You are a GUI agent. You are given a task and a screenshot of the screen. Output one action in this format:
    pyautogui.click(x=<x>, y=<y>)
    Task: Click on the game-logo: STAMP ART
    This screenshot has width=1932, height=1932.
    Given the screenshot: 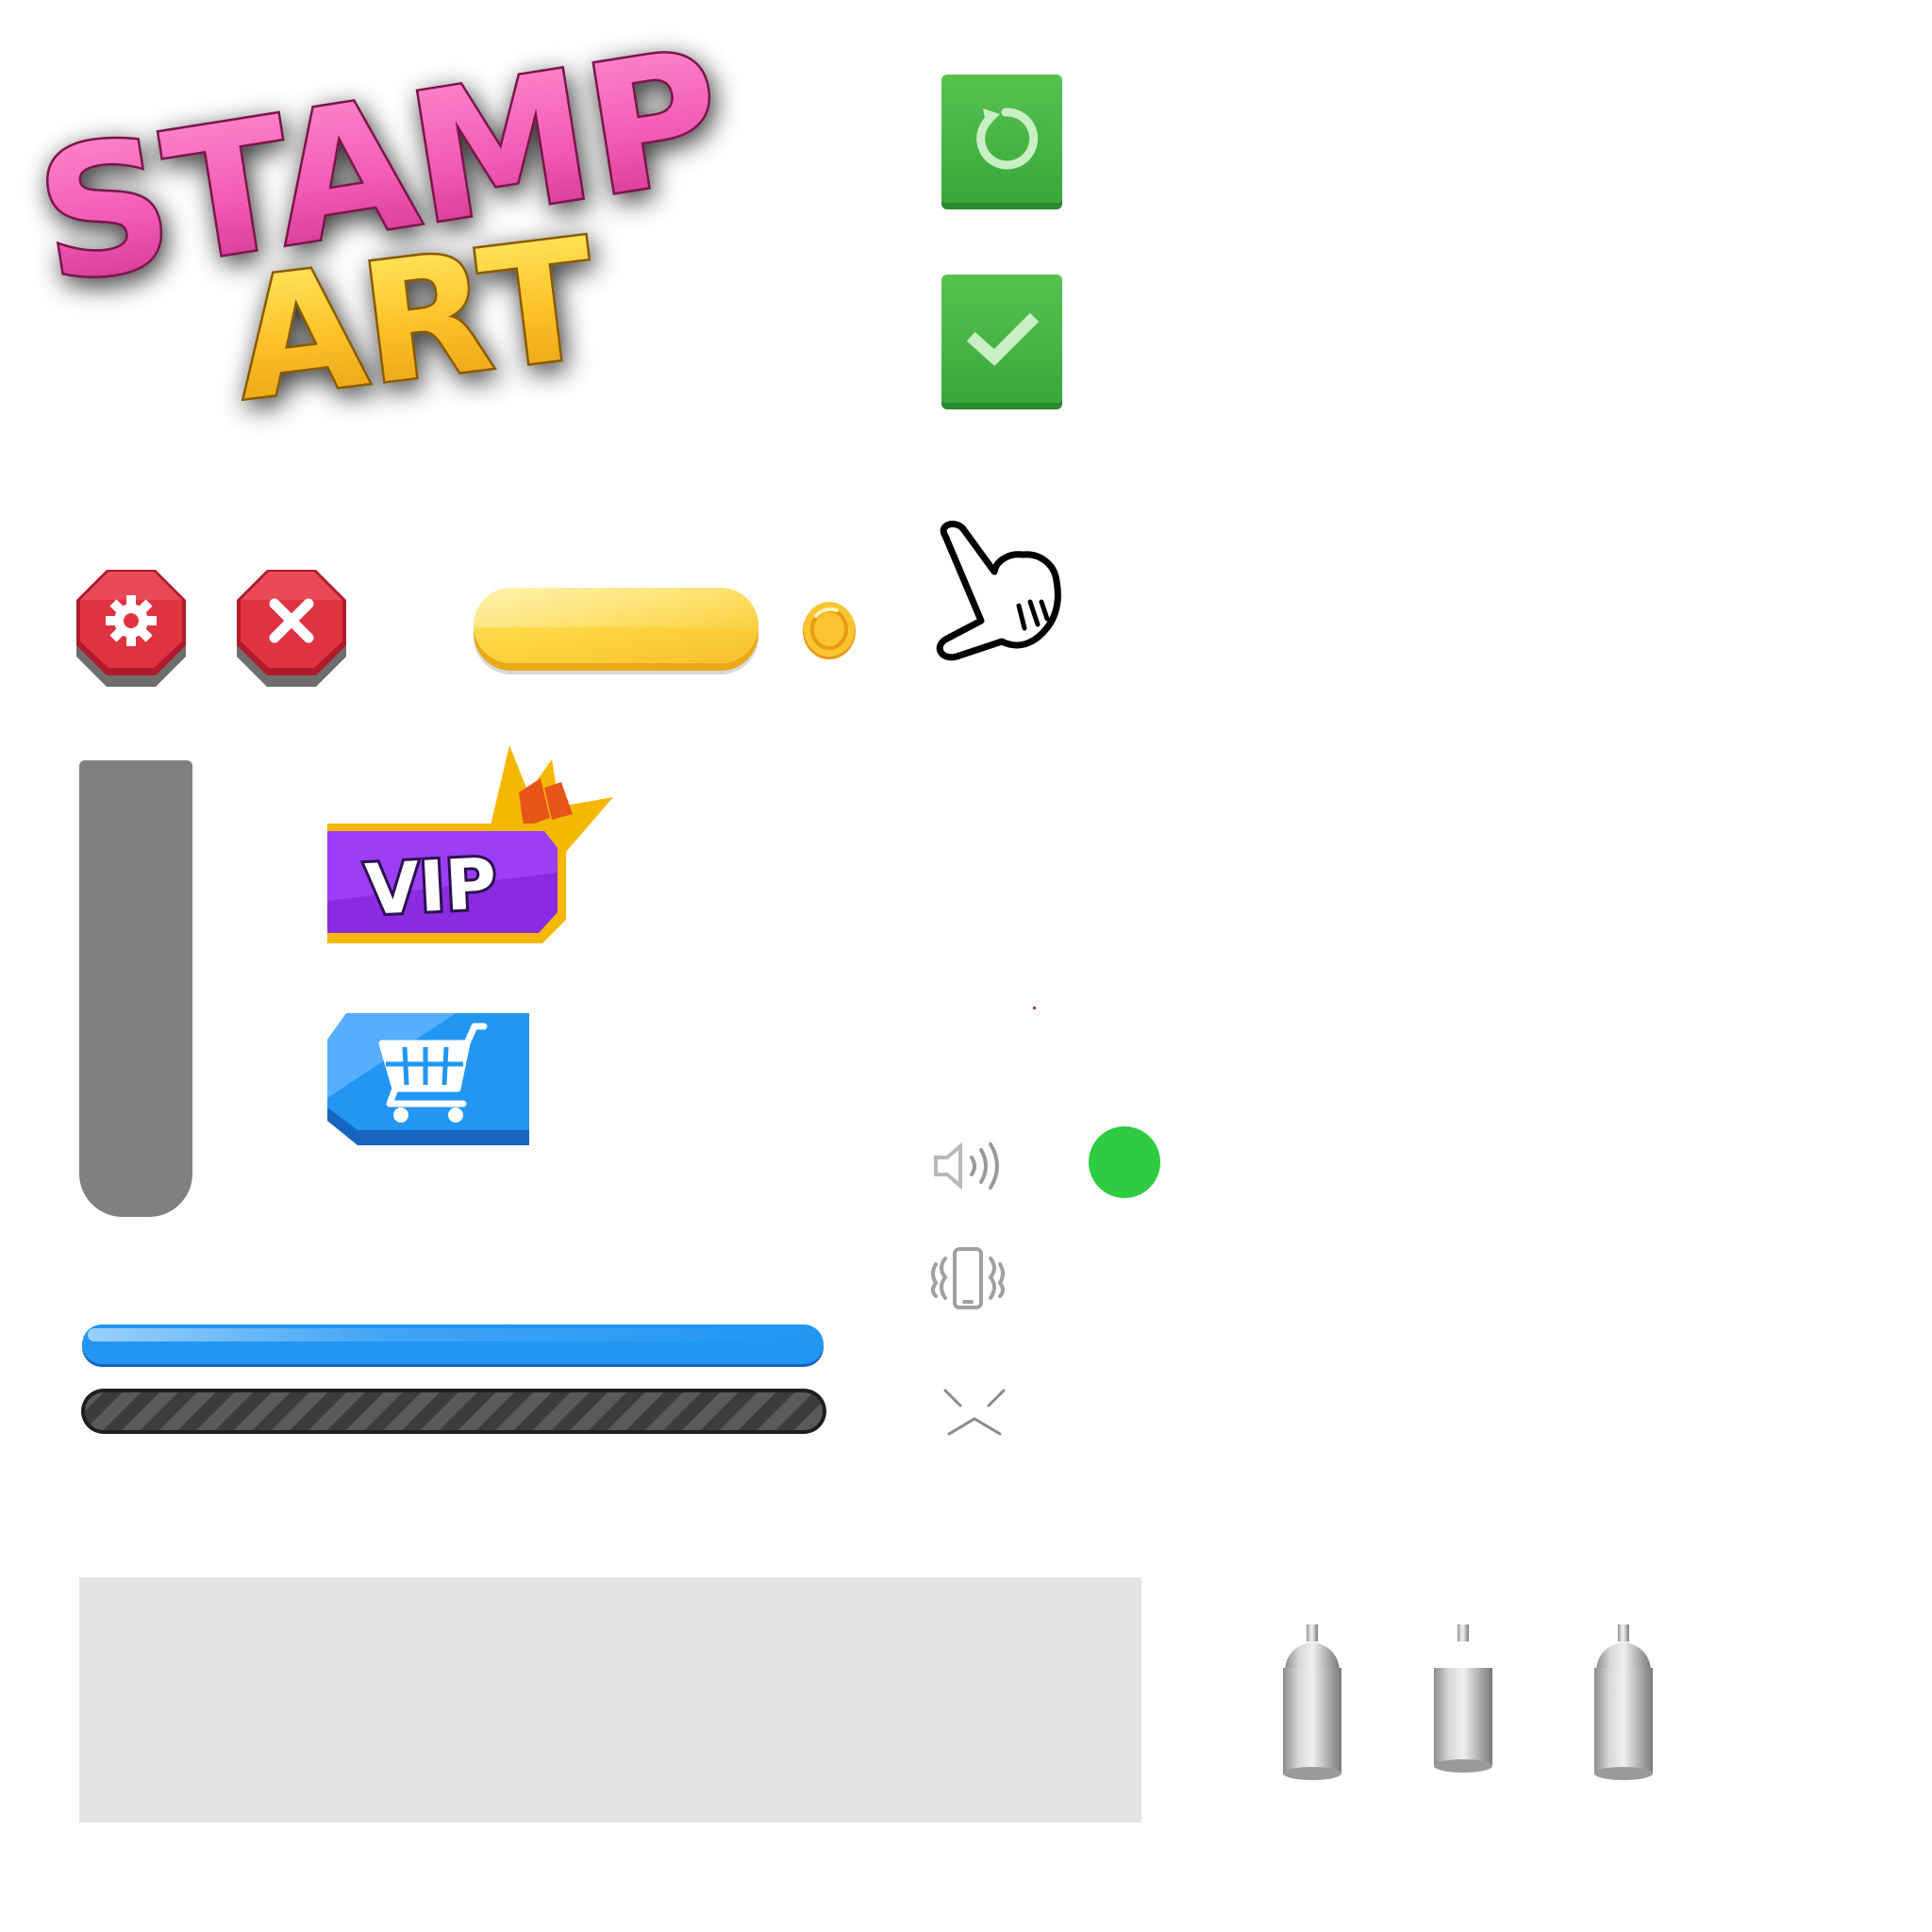 What is the action you would take?
    pyautogui.click(x=396, y=224)
    